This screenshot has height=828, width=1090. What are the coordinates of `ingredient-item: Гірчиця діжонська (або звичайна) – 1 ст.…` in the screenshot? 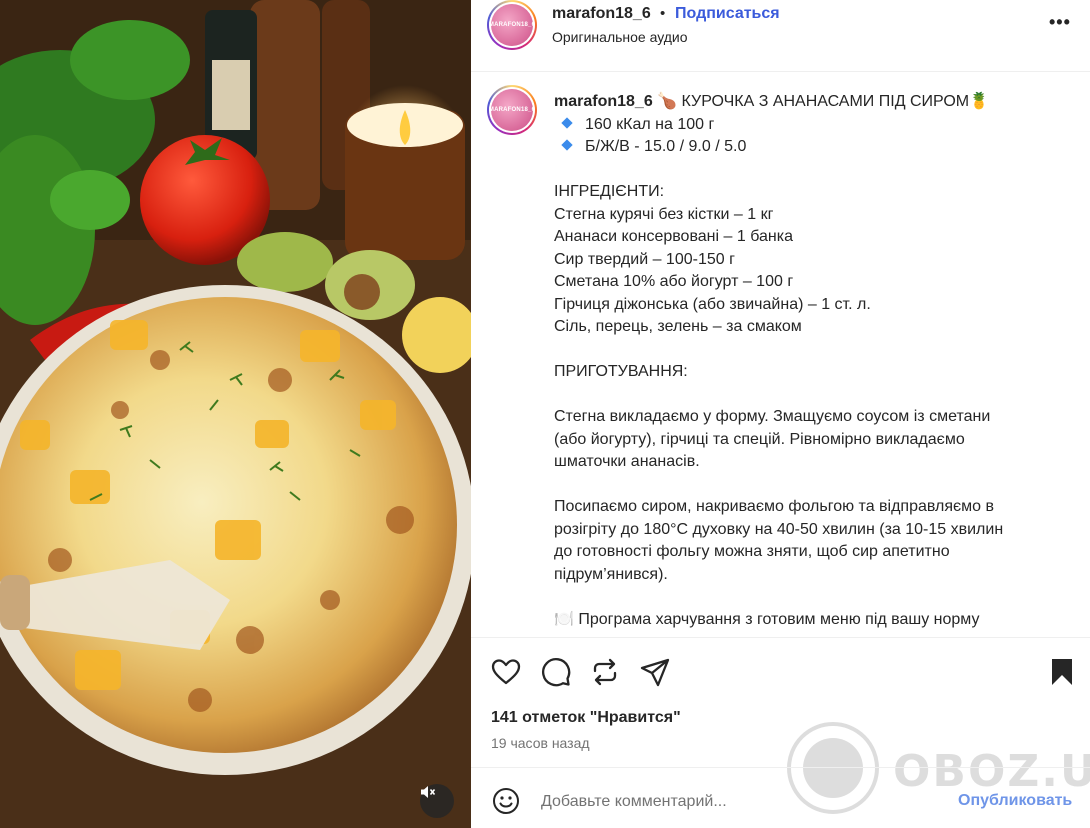 It's located at (712, 304).